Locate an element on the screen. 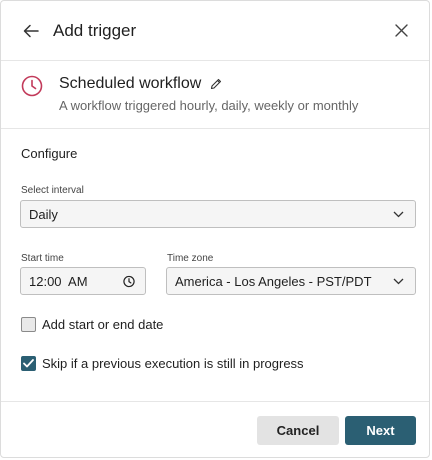  add-date-label: Add start or end date is located at coordinates (103, 324).